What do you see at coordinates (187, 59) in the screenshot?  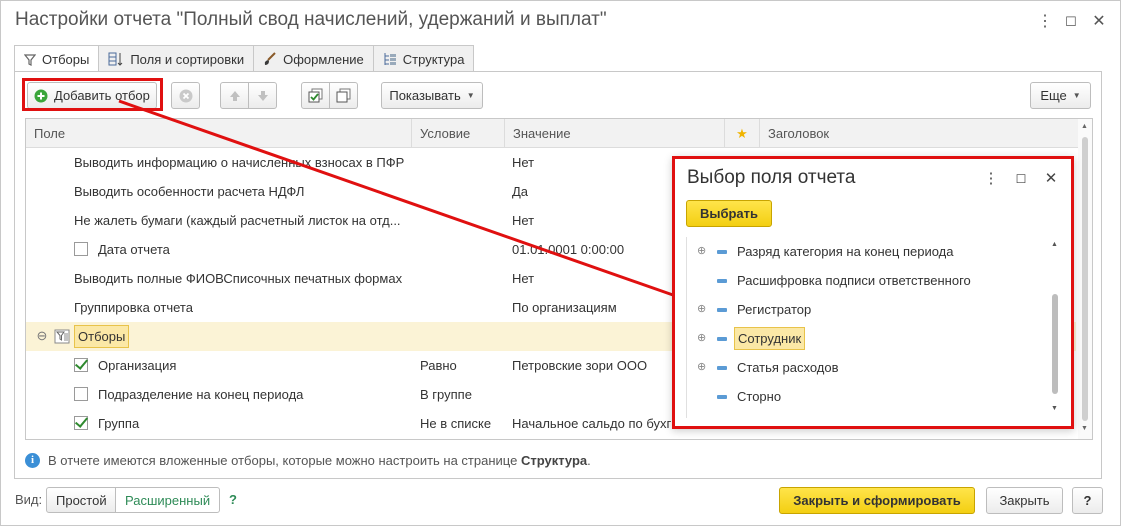 I see `tab-label: Поля и сортировки` at bounding box center [187, 59].